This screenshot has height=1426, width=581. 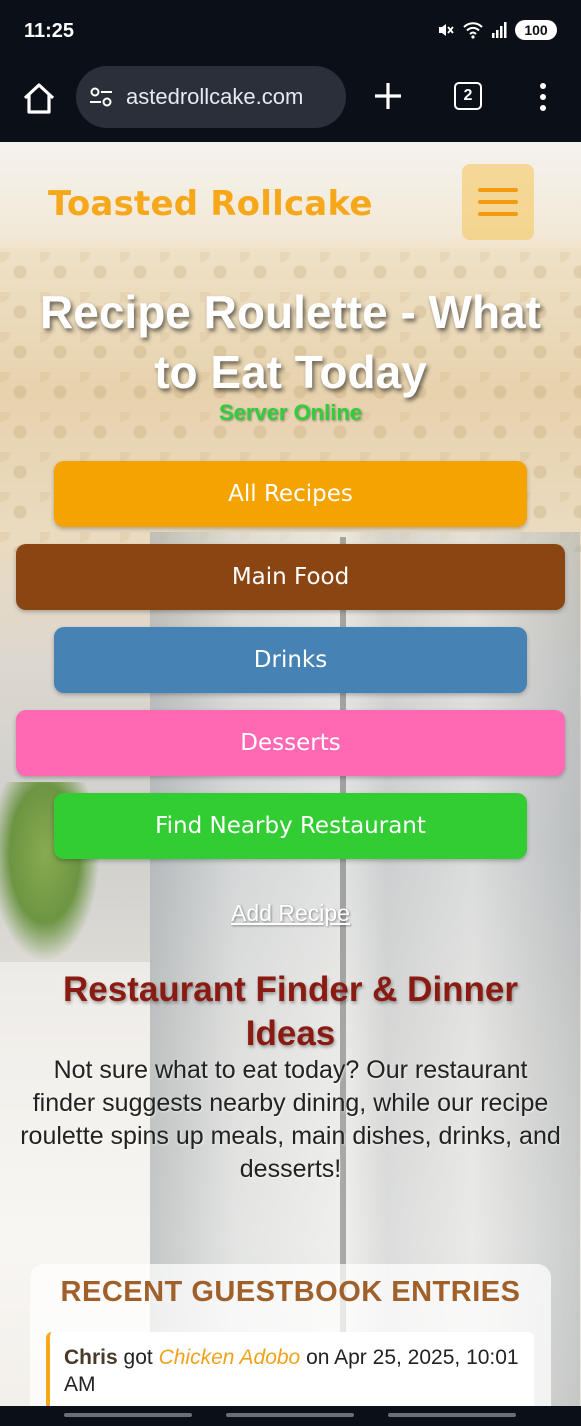 What do you see at coordinates (214, 97) in the screenshot?
I see `url-text: astedrollcake.com` at bounding box center [214, 97].